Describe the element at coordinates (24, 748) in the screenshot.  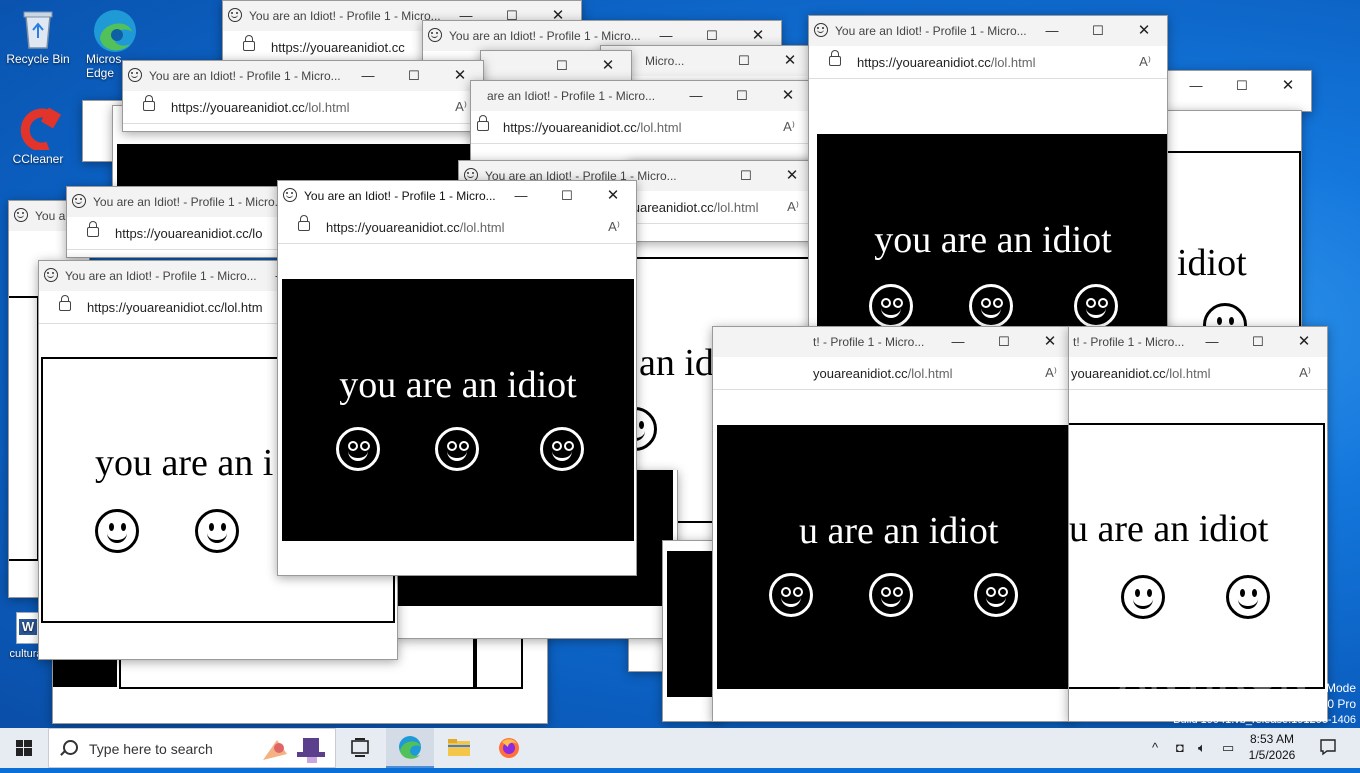
I see `start-button` at that location.